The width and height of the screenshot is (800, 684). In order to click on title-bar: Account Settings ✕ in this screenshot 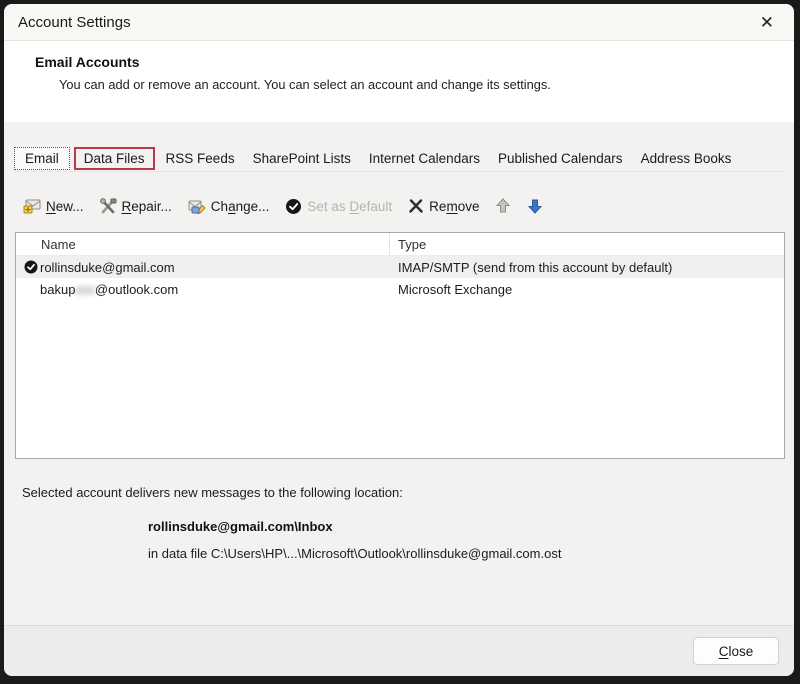, I will do `click(399, 22)`.